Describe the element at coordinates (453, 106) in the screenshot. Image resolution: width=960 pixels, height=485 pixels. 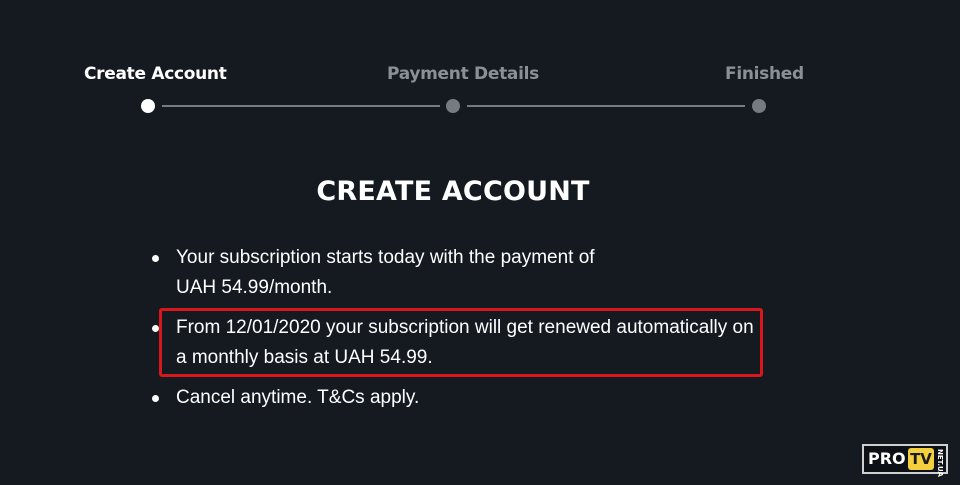
I see `step-dot-payment-details` at that location.